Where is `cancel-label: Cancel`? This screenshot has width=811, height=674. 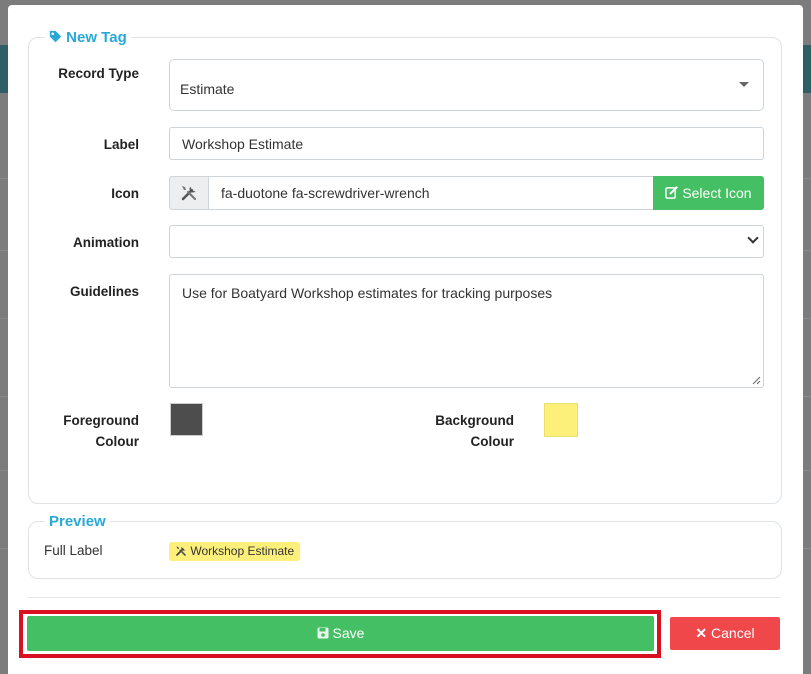 cancel-label: Cancel is located at coordinates (733, 633).